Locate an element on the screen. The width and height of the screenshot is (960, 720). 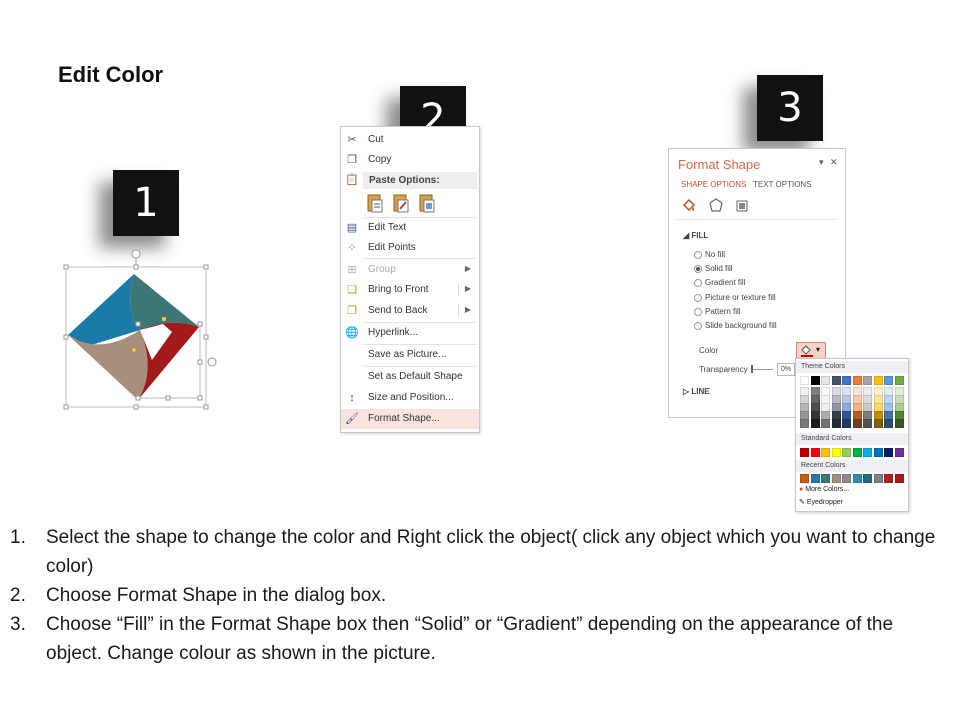
effects-pentagon-icon is located at coordinates (716, 205).